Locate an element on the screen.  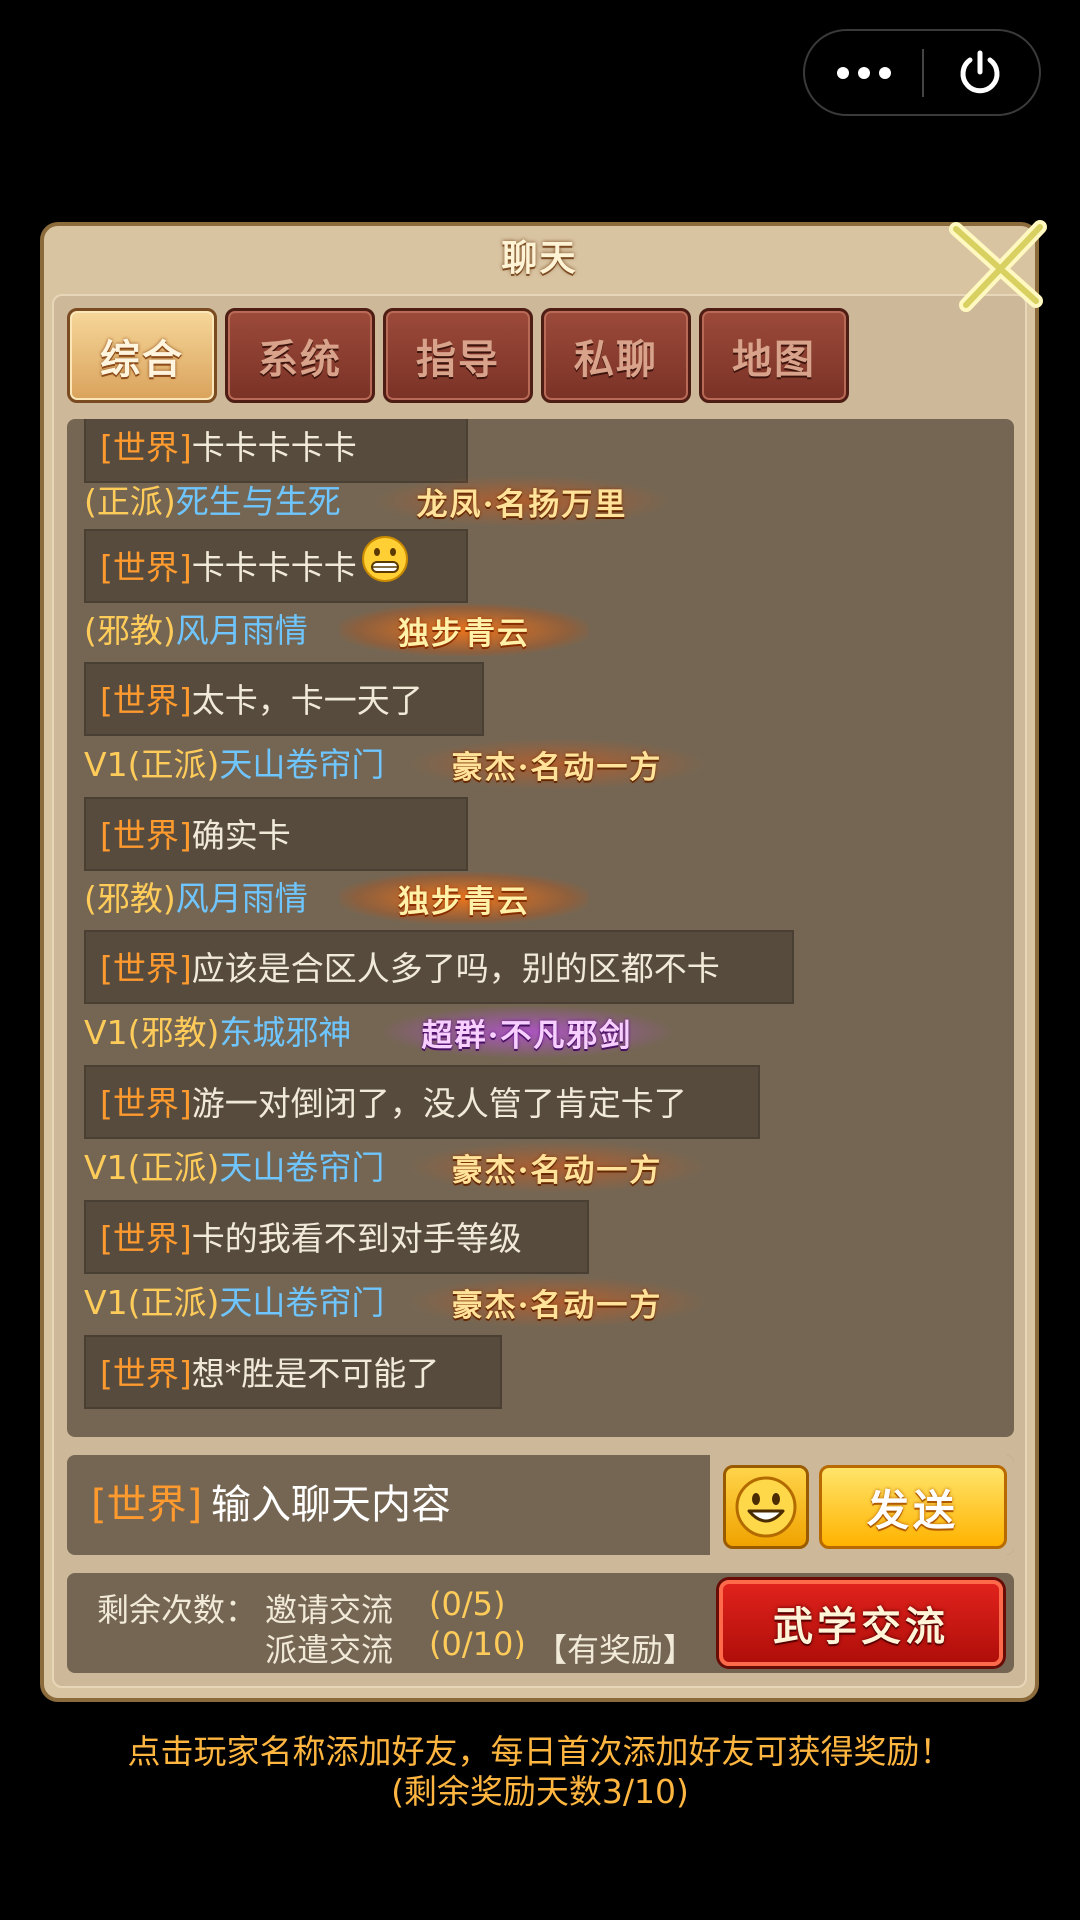
send-button: 发送 is located at coordinates (913, 1507).